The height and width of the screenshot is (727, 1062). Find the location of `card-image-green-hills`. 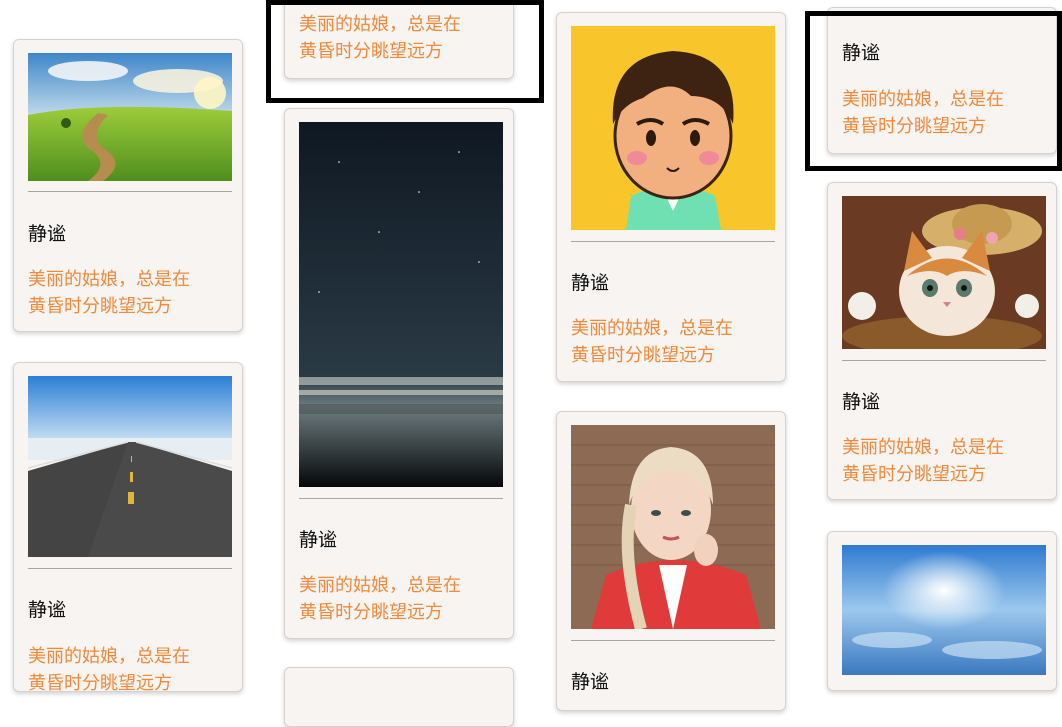

card-image-green-hills is located at coordinates (130, 117).